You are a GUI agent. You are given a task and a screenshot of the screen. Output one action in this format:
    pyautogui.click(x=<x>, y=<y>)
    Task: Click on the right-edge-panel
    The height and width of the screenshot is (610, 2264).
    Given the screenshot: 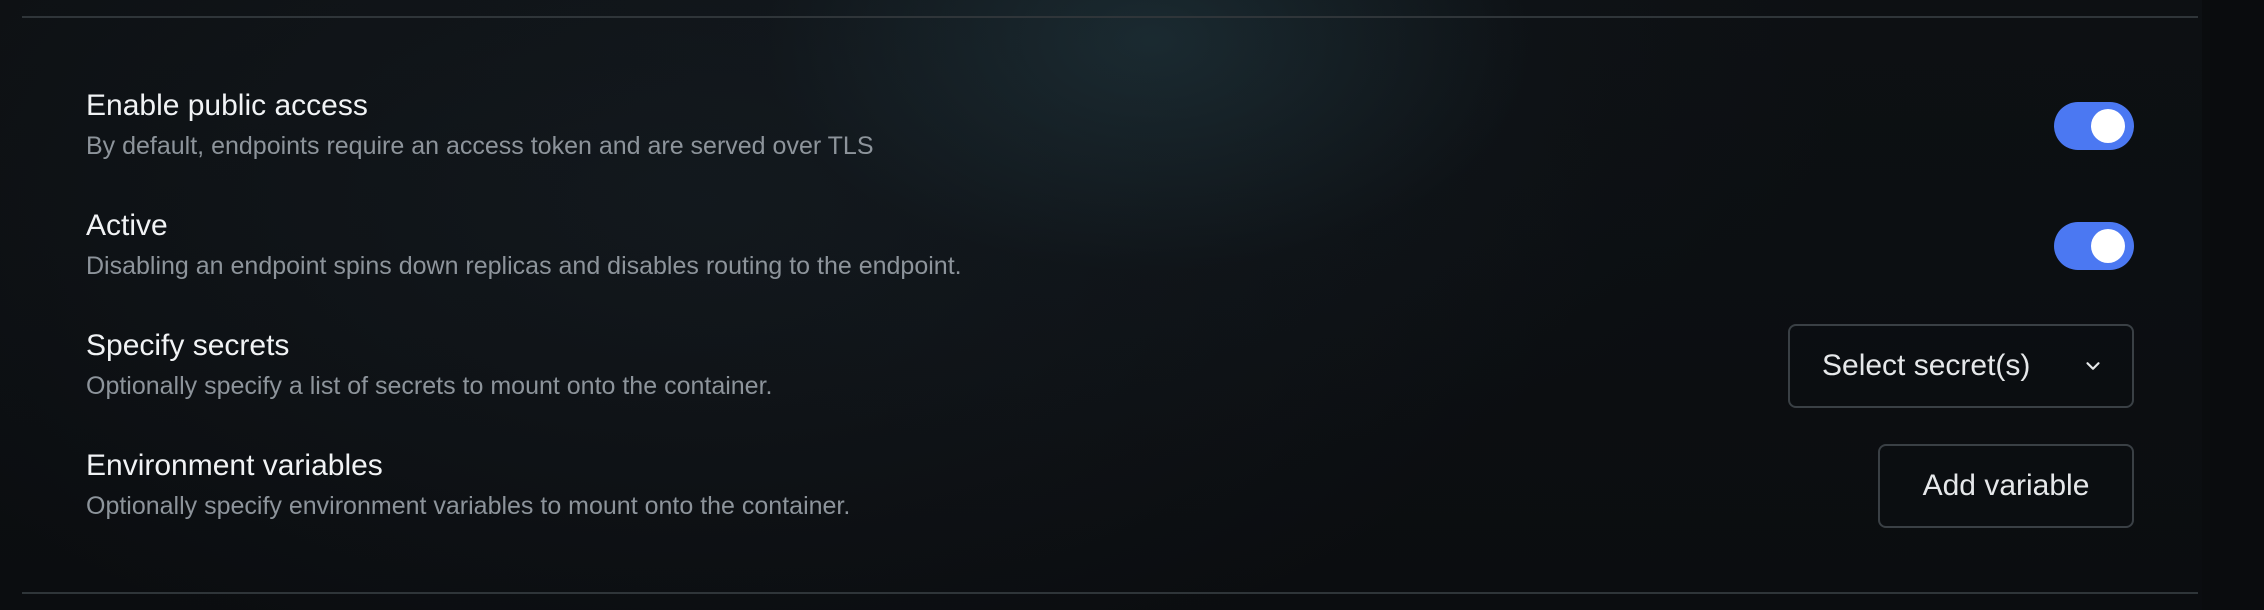 What is the action you would take?
    pyautogui.click(x=2233, y=305)
    